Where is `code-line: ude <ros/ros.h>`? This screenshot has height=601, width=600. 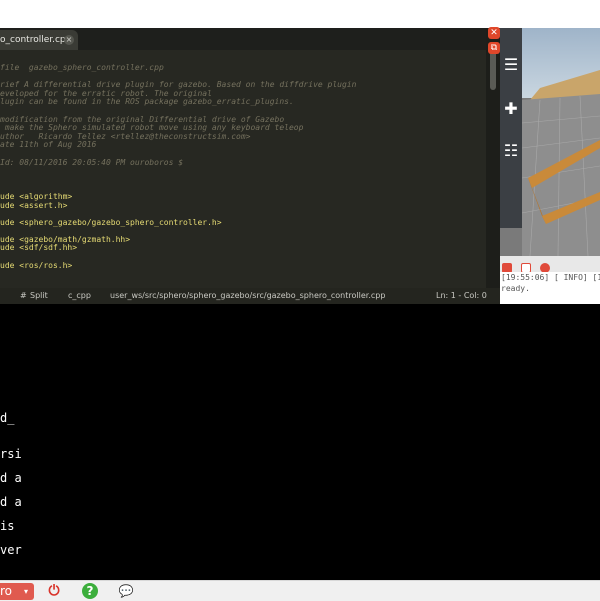 code-line: ude <ros/ros.h> is located at coordinates (36, 265).